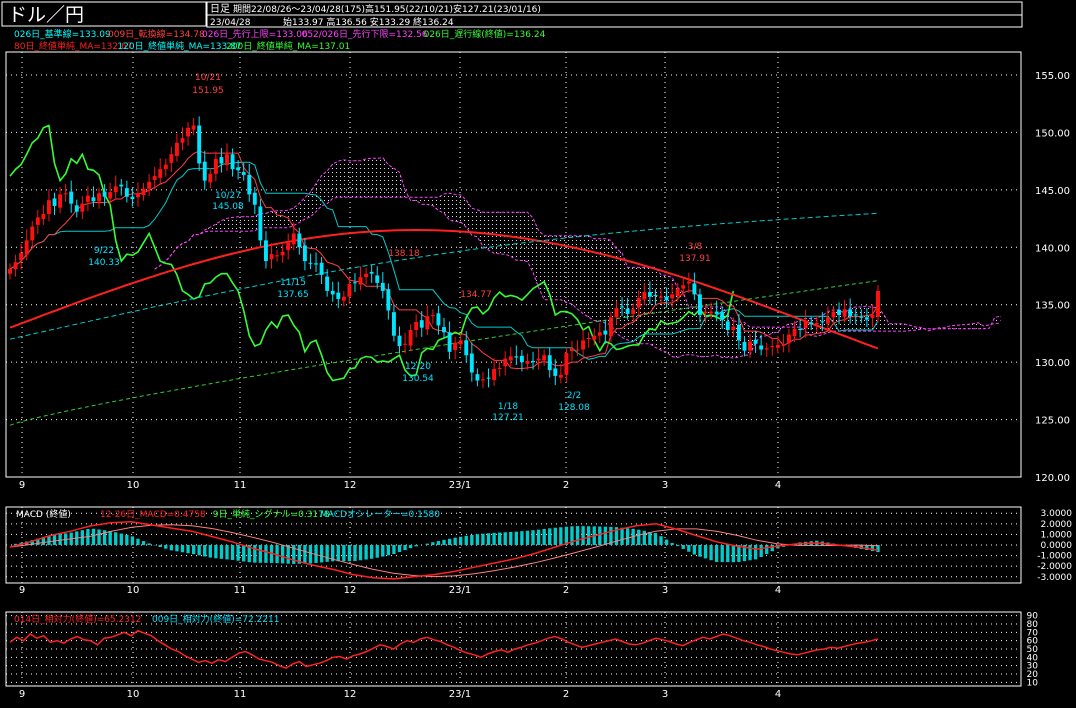 The image size is (1076, 708). Describe the element at coordinates (255, 34) in the screenshot. I see `legend-item: 026日_先行上限=133.06` at that location.